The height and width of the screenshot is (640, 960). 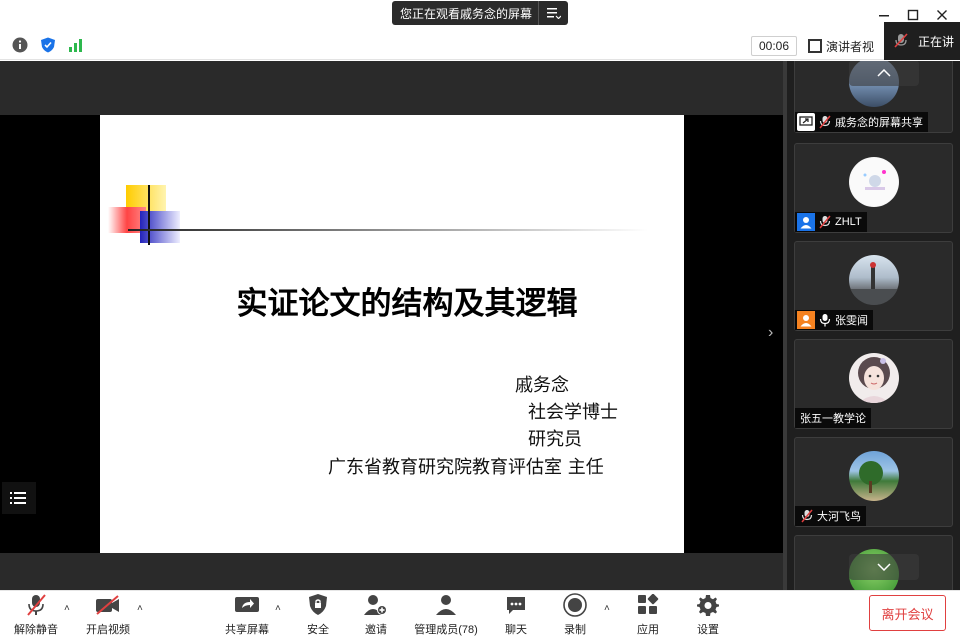 What do you see at coordinates (516, 630) in the screenshot?
I see `chat-label: 聊天` at bounding box center [516, 630].